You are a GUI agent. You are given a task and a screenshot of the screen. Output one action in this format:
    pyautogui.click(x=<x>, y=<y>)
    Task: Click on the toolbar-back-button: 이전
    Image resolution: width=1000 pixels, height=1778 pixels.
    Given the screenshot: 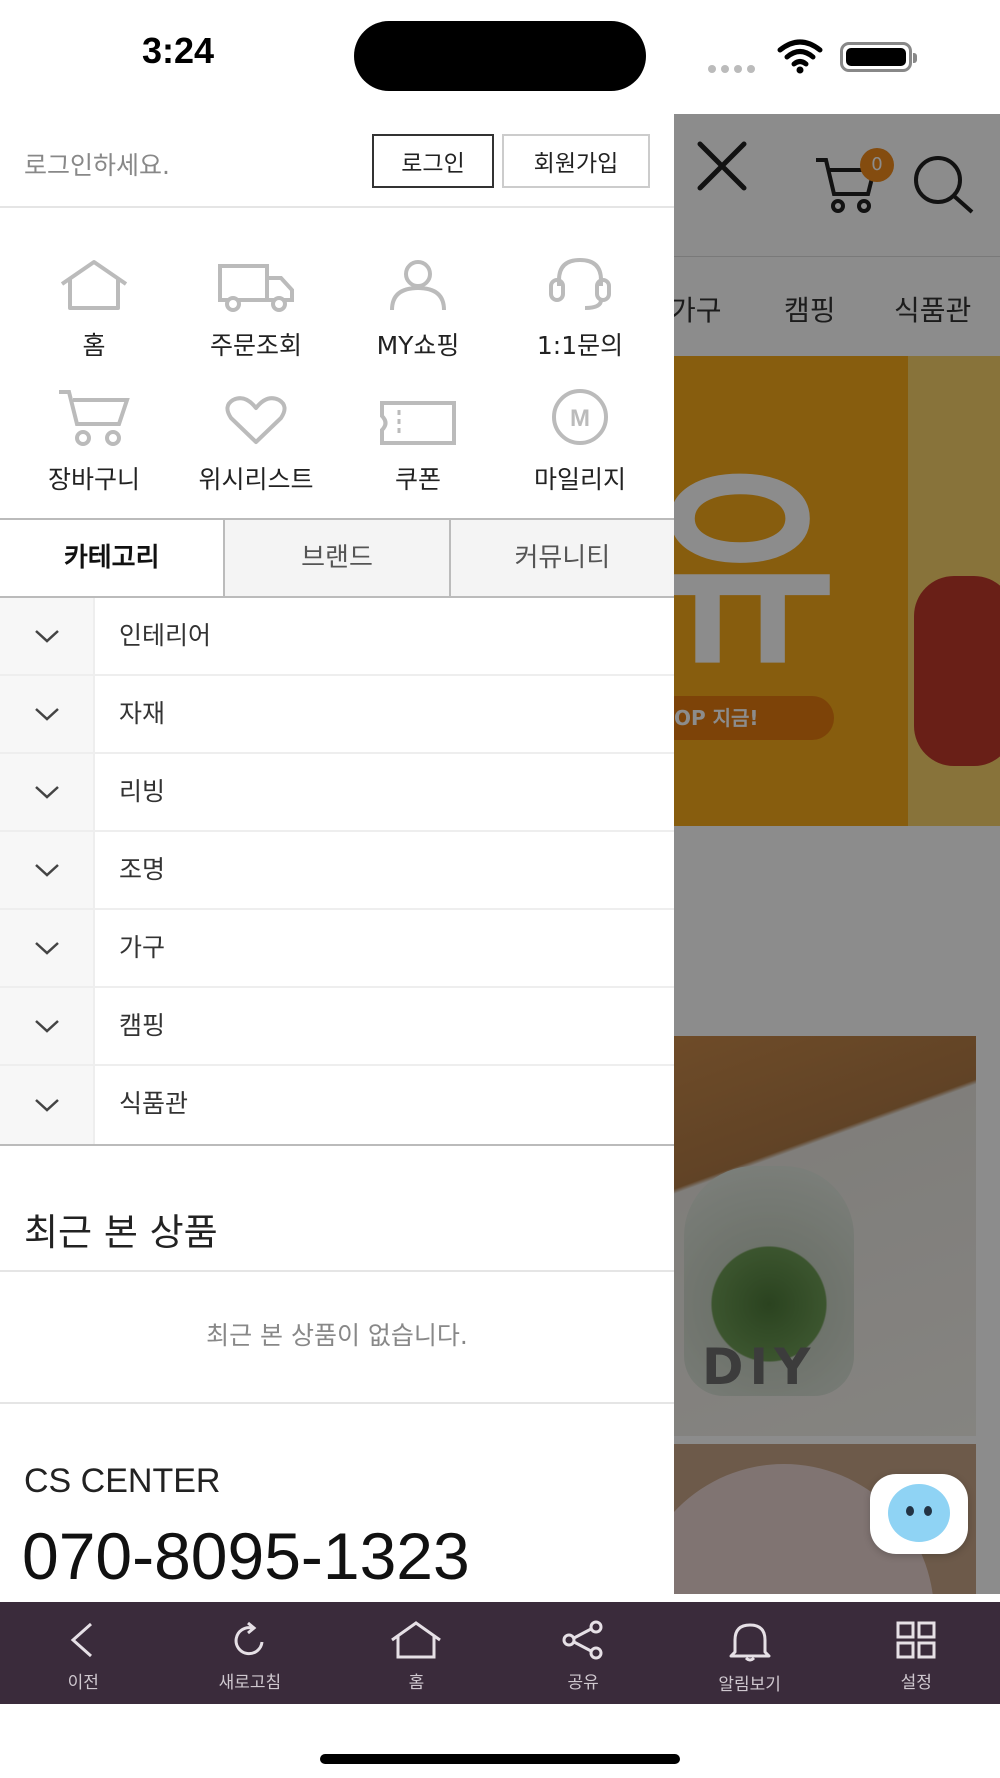 What is the action you would take?
    pyautogui.click(x=83, y=1653)
    